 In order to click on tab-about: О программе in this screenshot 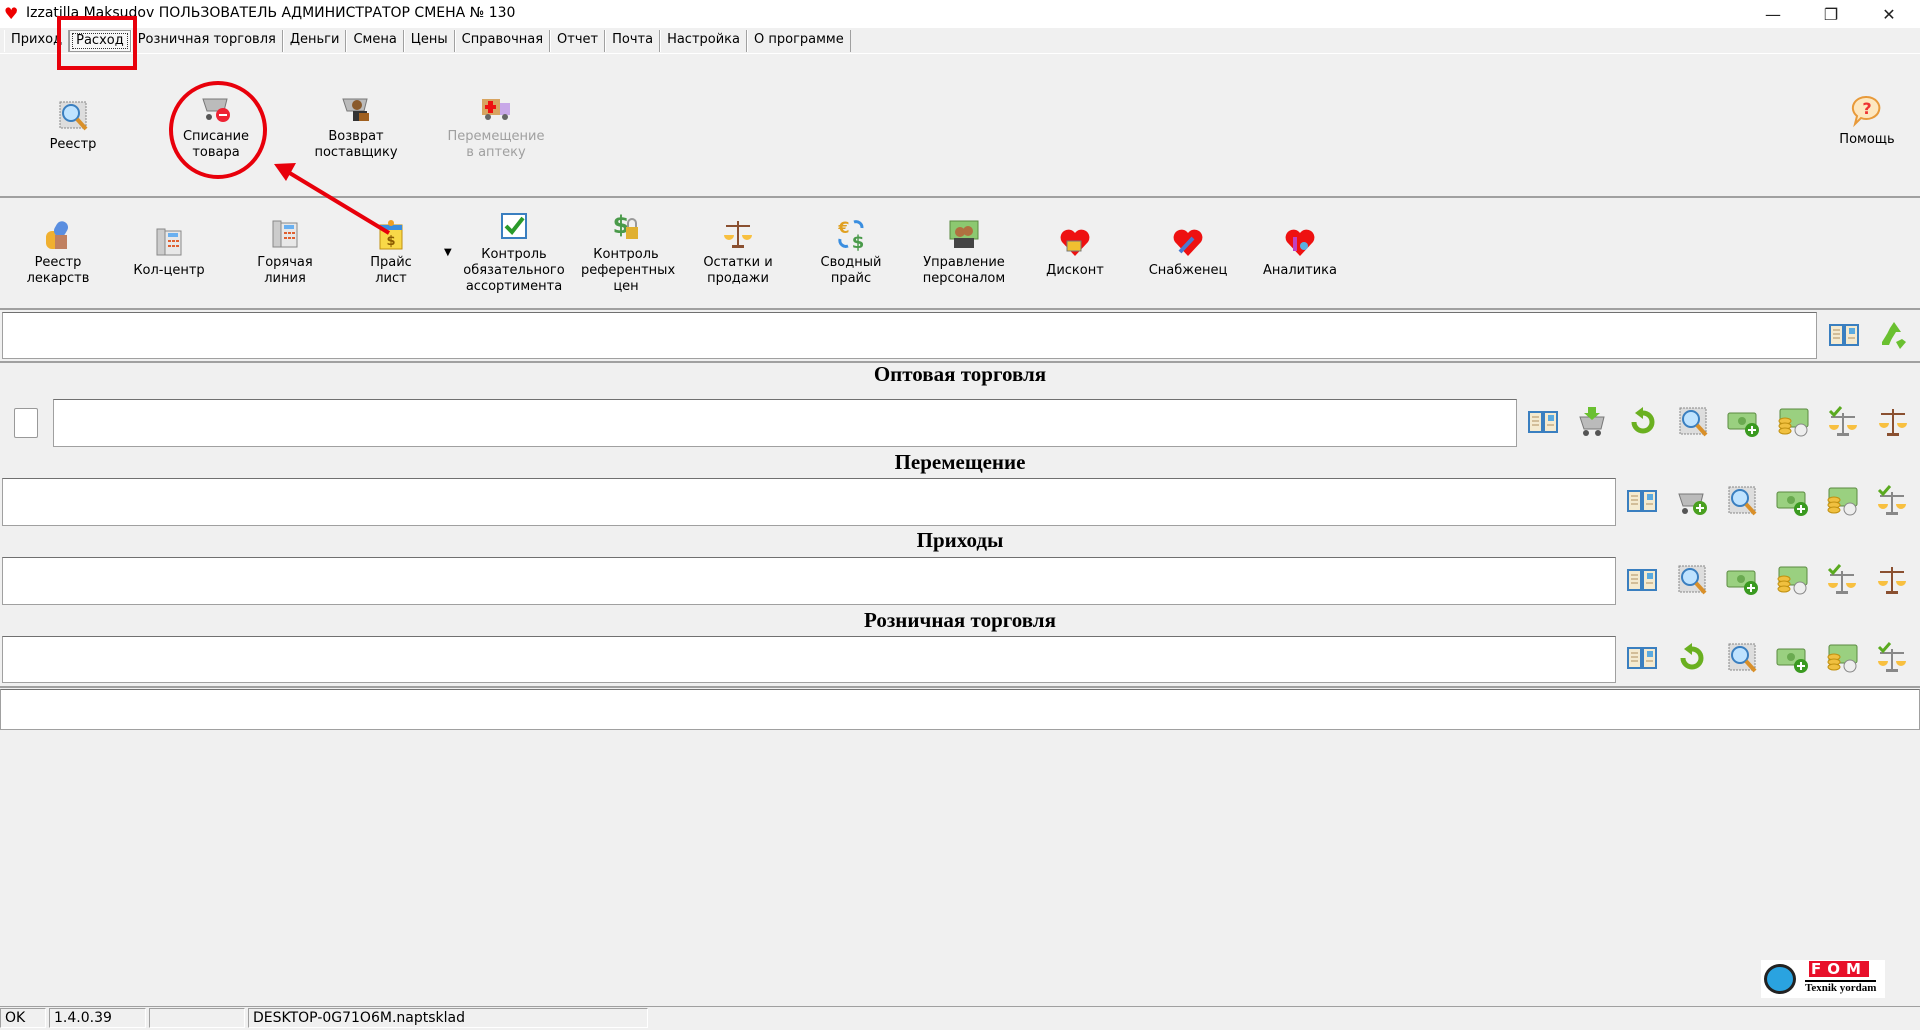, I will do `click(799, 41)`.